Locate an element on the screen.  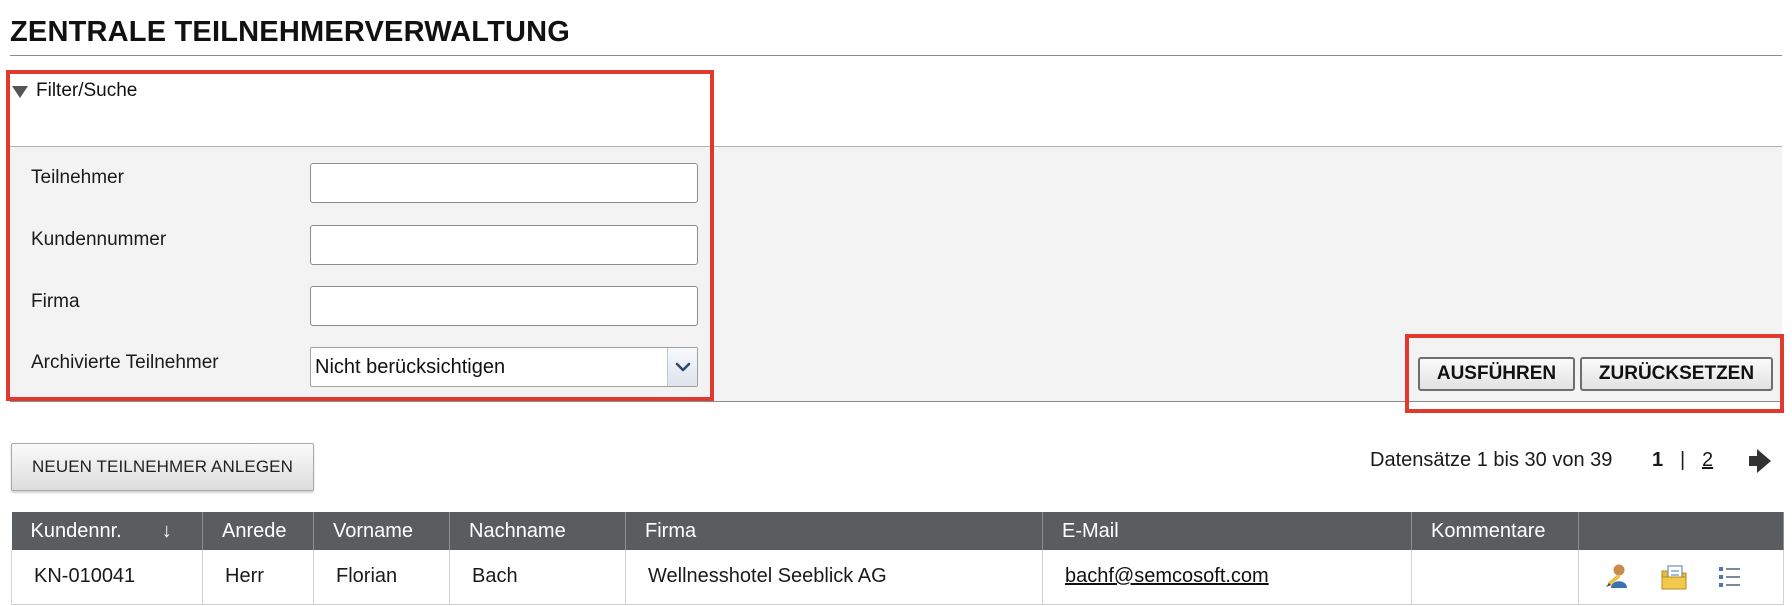
archived-participants-select: Nicht berücksichtigen is located at coordinates (504, 367).